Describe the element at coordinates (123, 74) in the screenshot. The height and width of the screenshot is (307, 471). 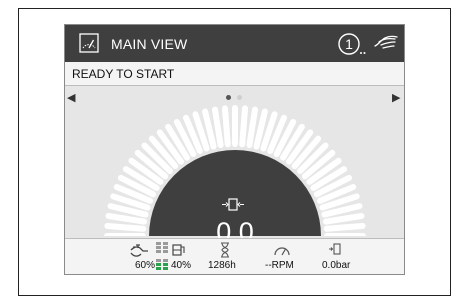
I see `status-text: READY TO START` at that location.